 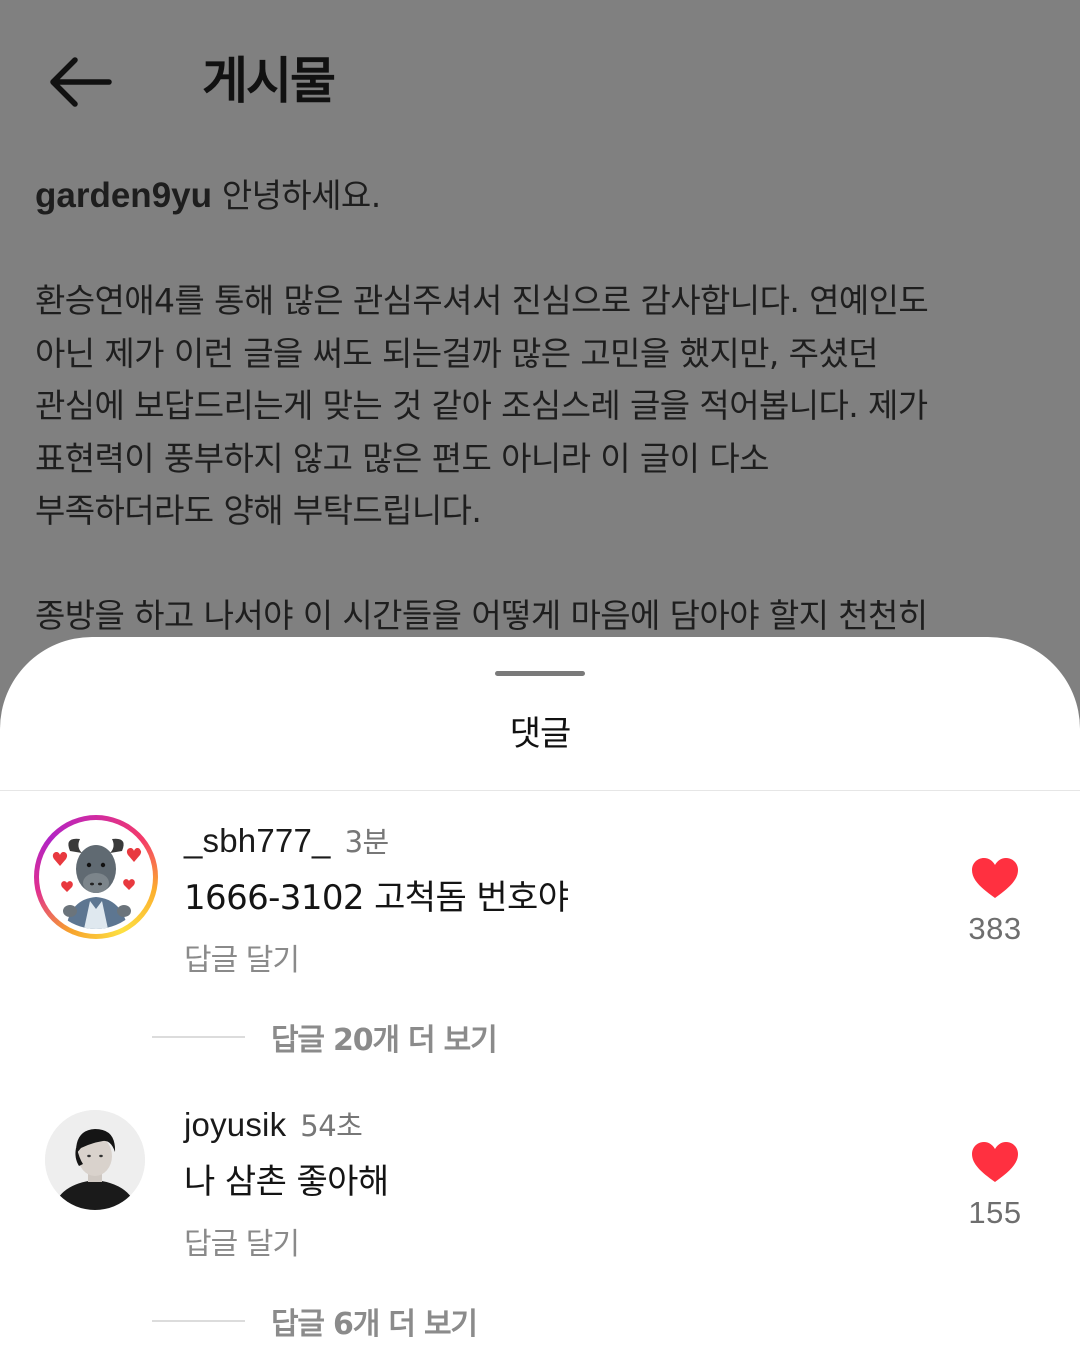 I want to click on post-line: 종방을 하고 나서야 이 시간들을 어떻게 마음에 담아야 할지 천천히, so click(x=481, y=615).